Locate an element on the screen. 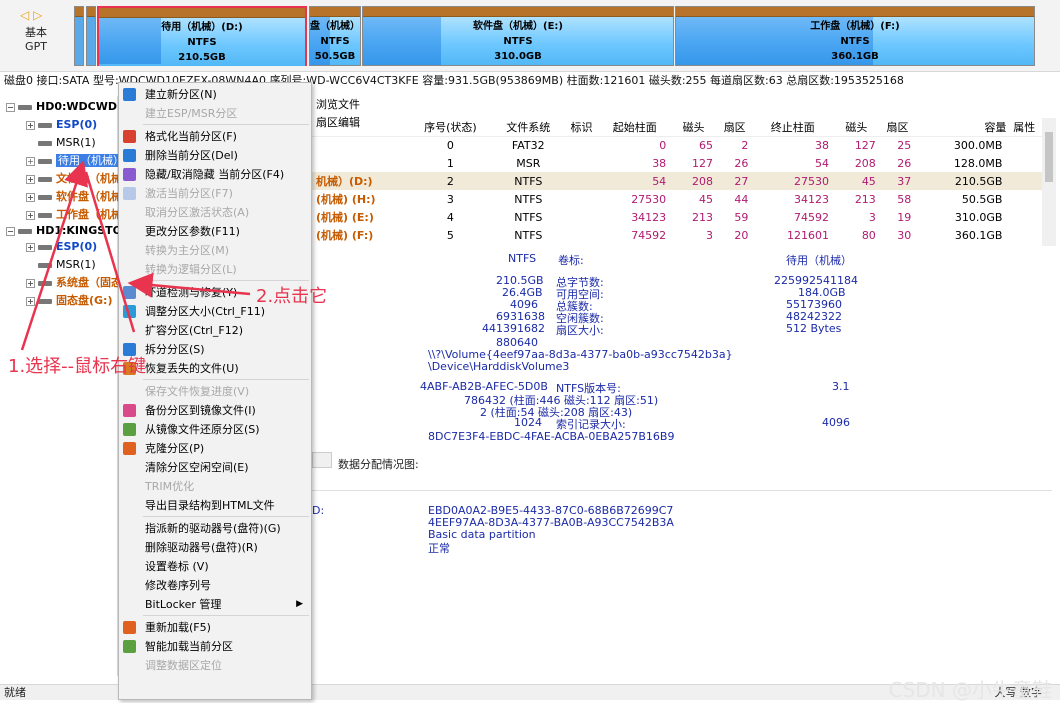  table-row: (机械) (E:) 4 NTFS 34123 213 59 74592 3 19 310.0GB is located at coordinates (677, 217).